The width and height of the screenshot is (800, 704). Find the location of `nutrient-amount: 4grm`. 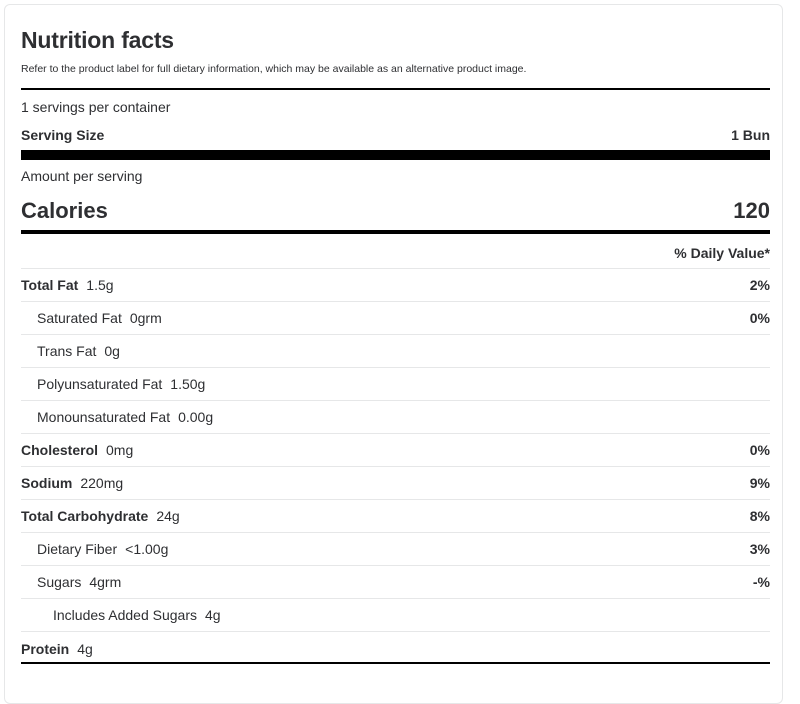

nutrient-amount: 4grm is located at coordinates (105, 582).